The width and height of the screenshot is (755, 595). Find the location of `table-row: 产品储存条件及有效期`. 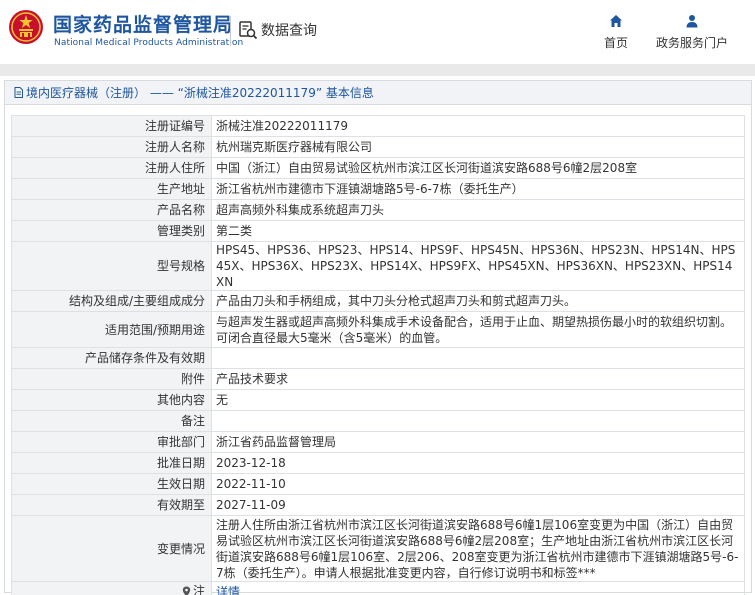

table-row: 产品储存条件及有效期 is located at coordinates (378, 358).